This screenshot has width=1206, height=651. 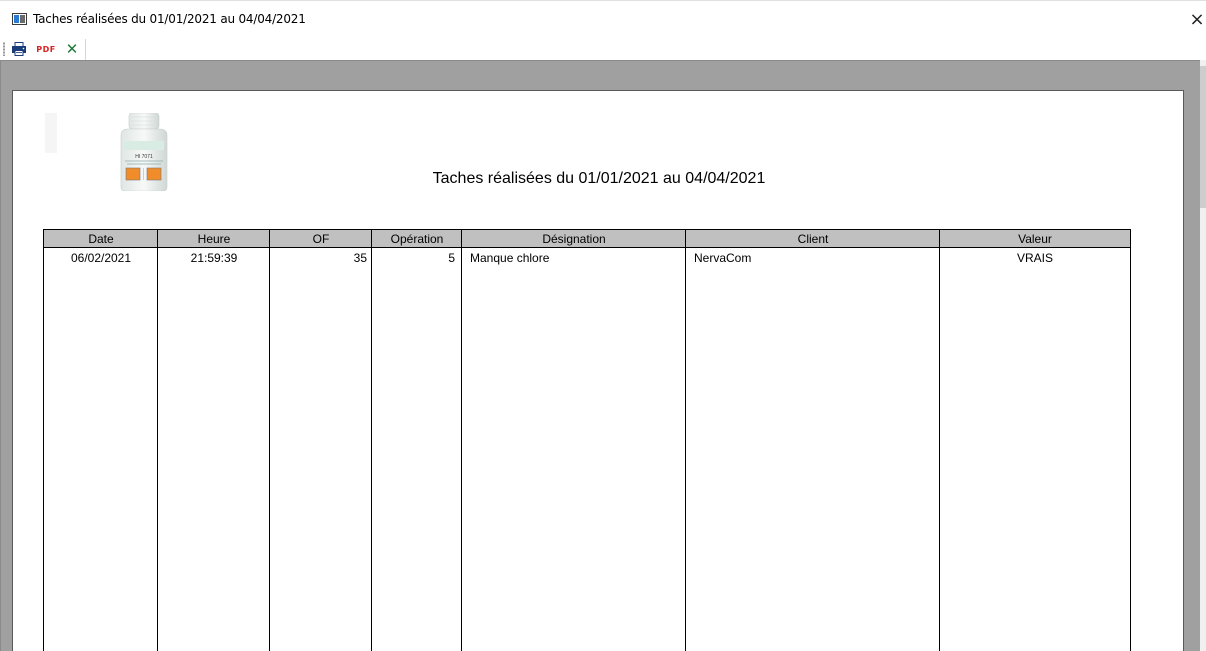 I want to click on cell-of: 35, so click(x=360, y=258).